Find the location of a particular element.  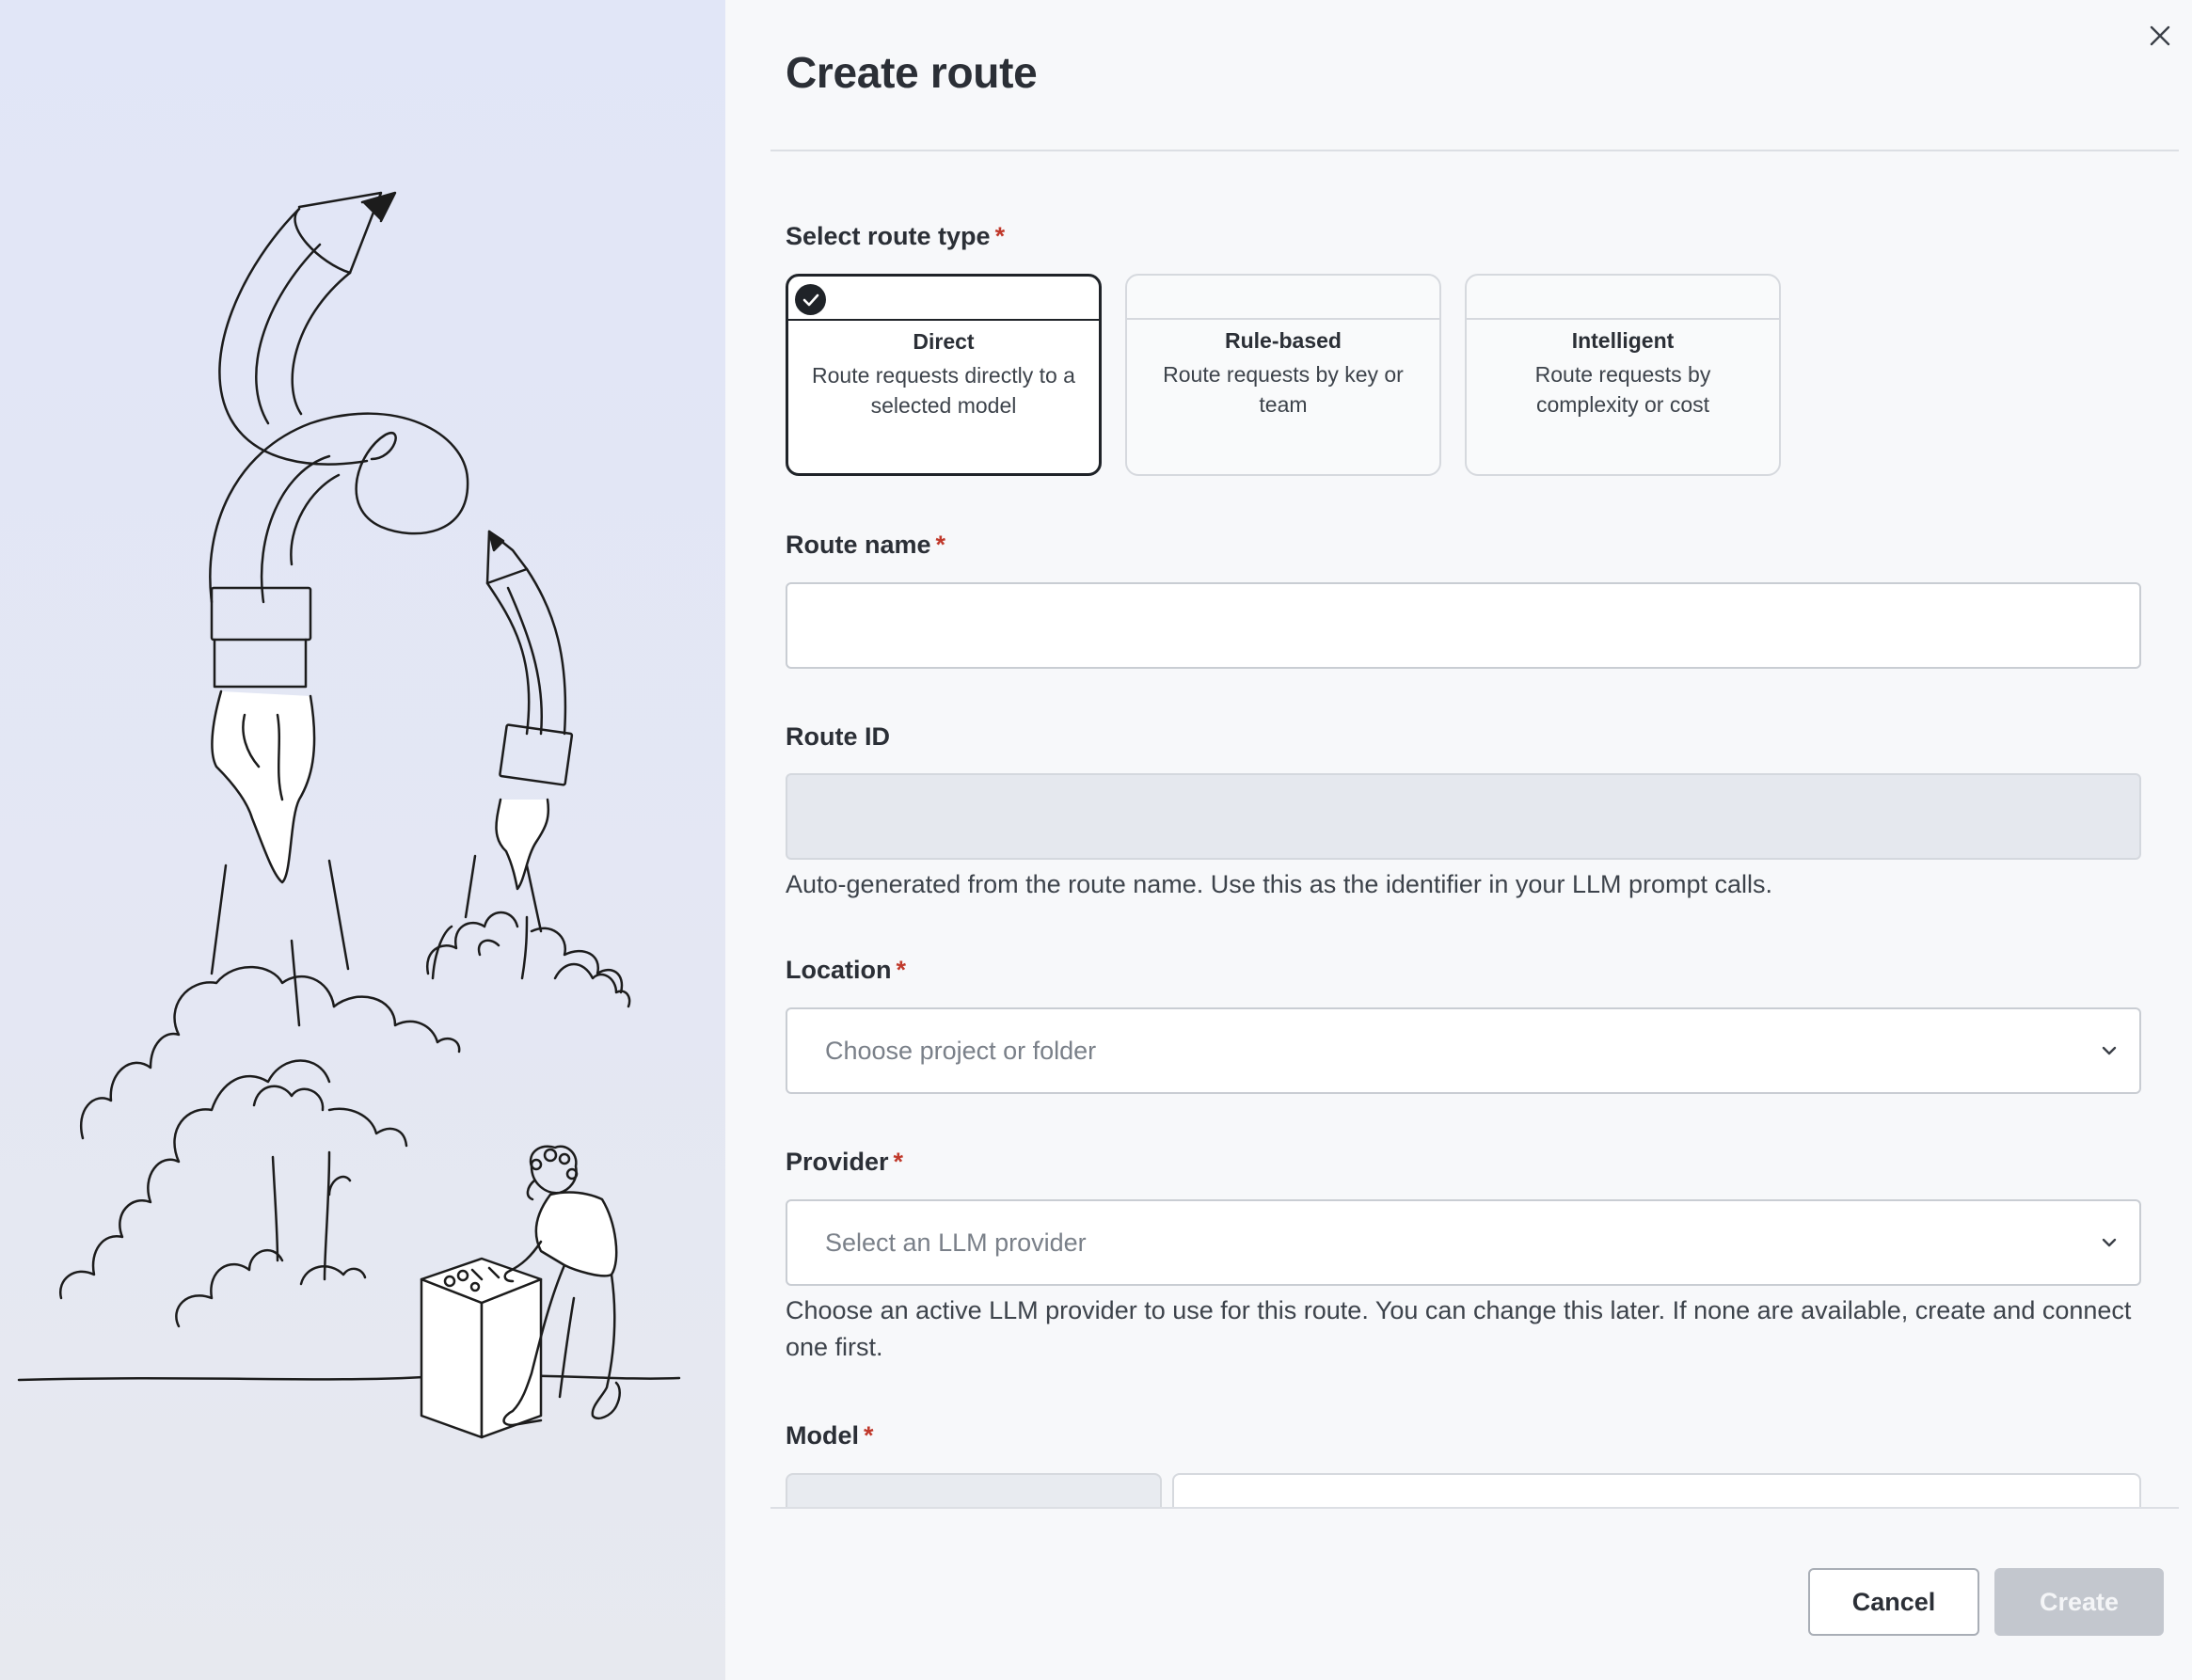

location-label-text: Location is located at coordinates (839, 970).